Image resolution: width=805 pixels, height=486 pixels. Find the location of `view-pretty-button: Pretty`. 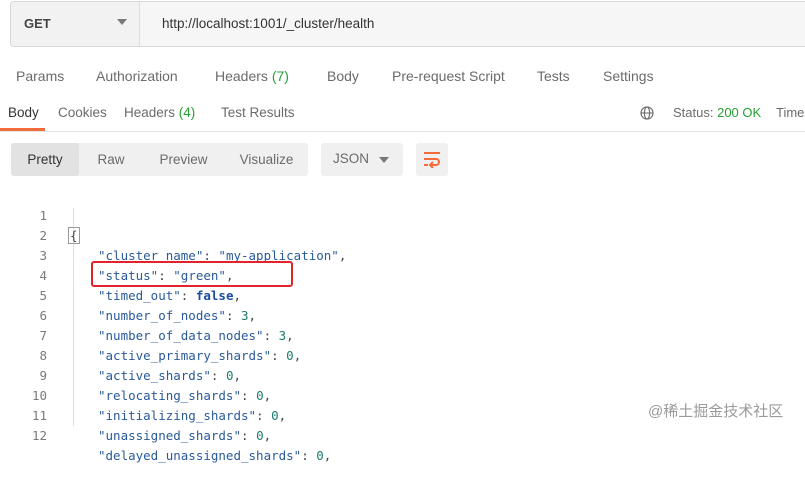

view-pretty-button: Pretty is located at coordinates (45, 159).